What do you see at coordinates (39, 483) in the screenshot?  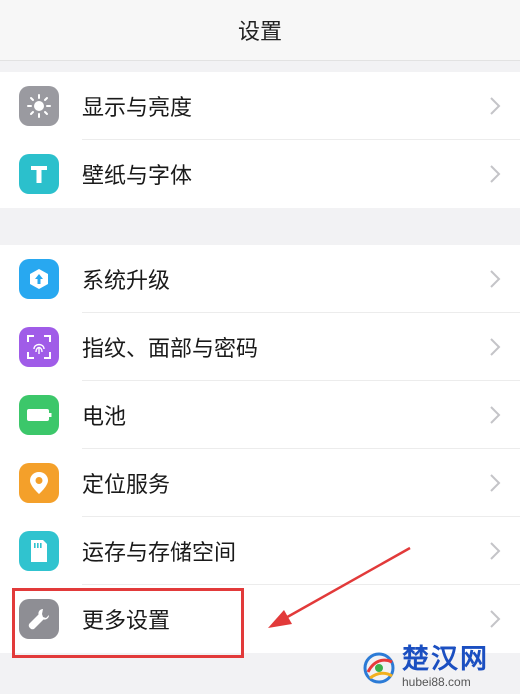 I see `location-icon` at bounding box center [39, 483].